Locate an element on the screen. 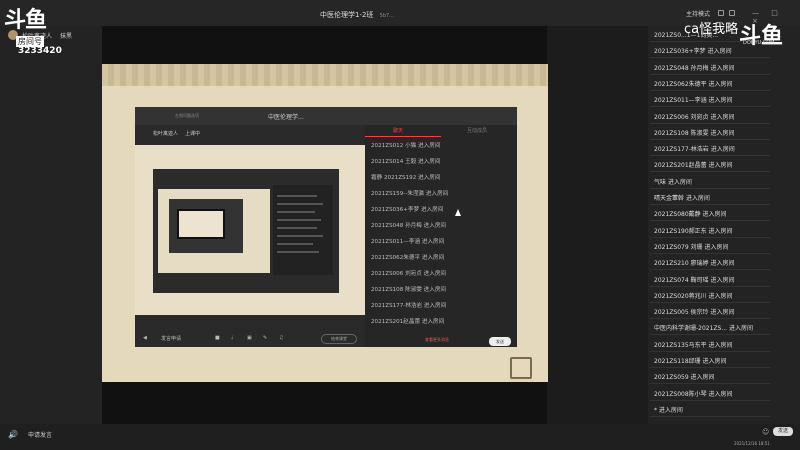 The height and width of the screenshot is (450, 800). danmu-item: 2021ZS059 进入房间 is located at coordinates (684, 378).